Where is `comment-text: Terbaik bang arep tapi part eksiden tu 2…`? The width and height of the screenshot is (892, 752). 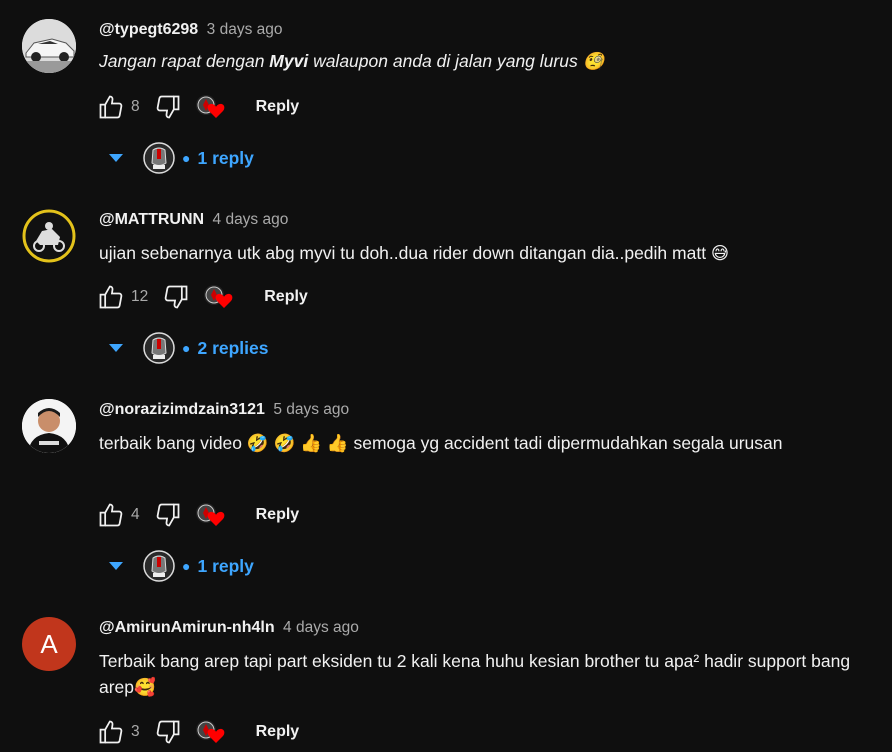 comment-text: Terbaik bang arep tapi part eksiden tu 2… is located at coordinates (475, 674).